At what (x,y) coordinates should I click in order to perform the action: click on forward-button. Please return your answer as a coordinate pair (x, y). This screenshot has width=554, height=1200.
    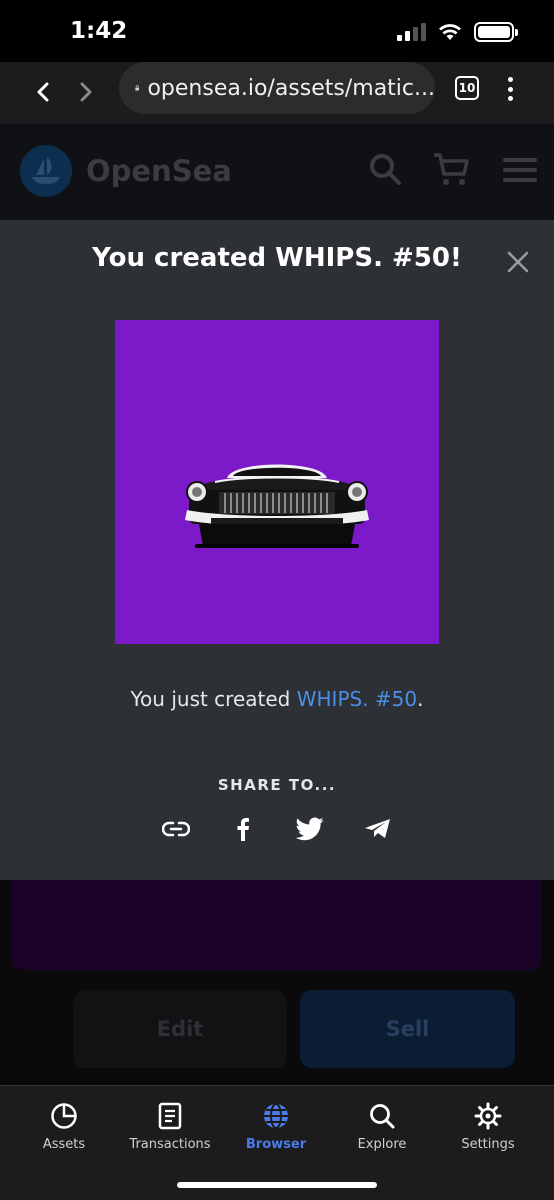
    Looking at the image, I should click on (86, 92).